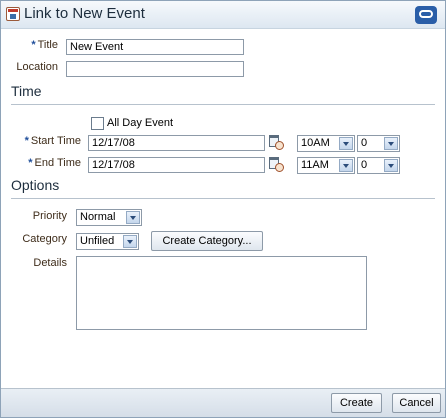  What do you see at coordinates (84, 13) in the screenshot?
I see `dialog-title: Link to New Event` at bounding box center [84, 13].